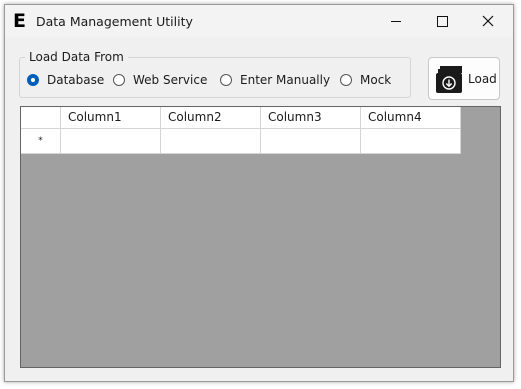 This screenshot has height=389, width=521. I want to click on close-icon, so click(488, 21).